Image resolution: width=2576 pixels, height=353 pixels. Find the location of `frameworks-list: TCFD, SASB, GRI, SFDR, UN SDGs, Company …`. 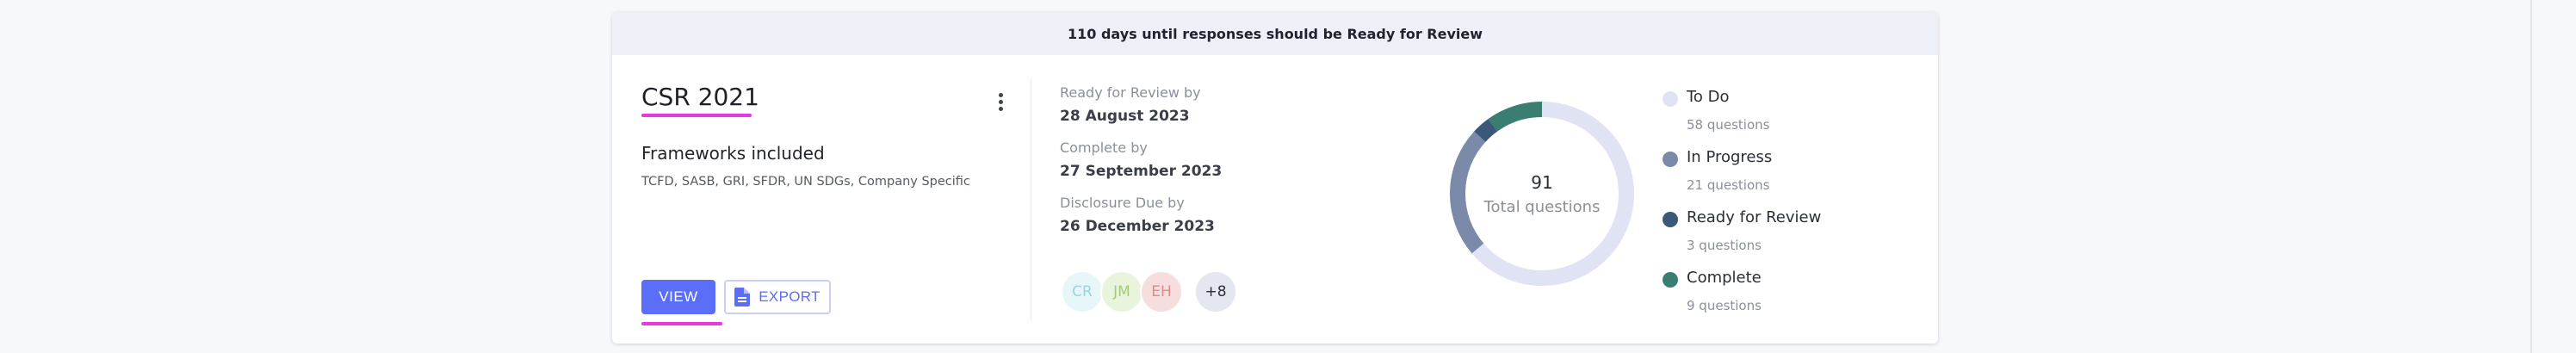

frameworks-list: TCFD, SASB, GRI, SFDR, UN SDGs, Company … is located at coordinates (805, 182).